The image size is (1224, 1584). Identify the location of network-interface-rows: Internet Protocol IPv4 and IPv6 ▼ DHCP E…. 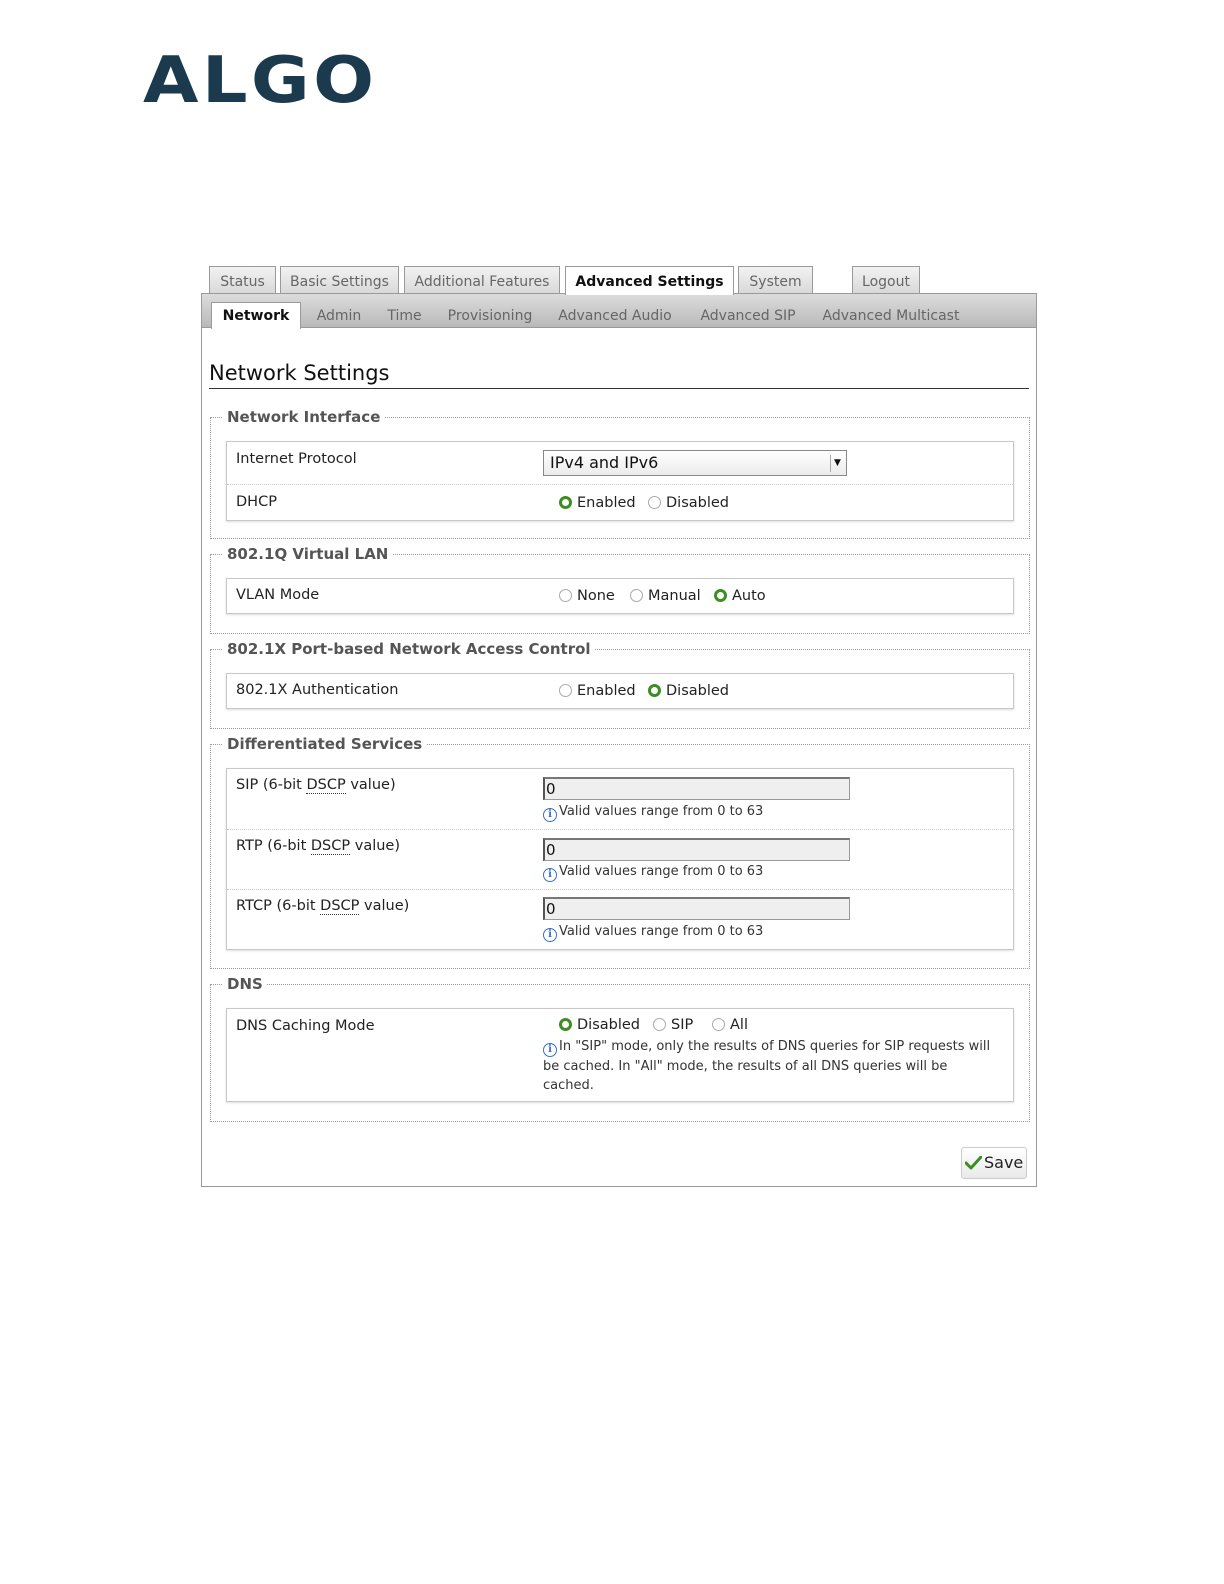
(620, 481).